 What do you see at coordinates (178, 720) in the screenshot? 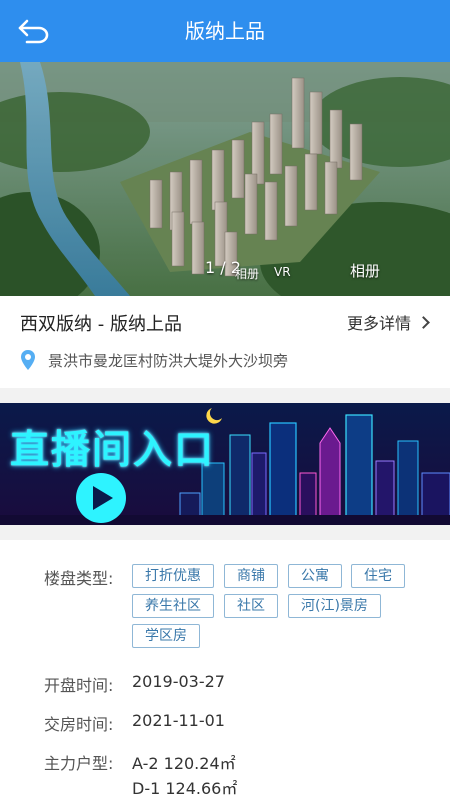
I see `delivery-date-value: 2021-11-01` at bounding box center [178, 720].